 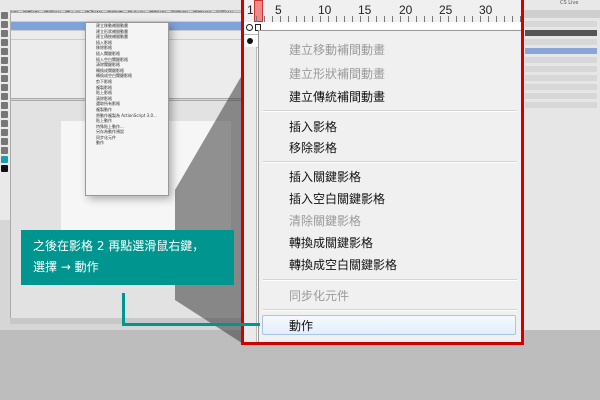 I want to click on callout-line-2: 選擇 → 動作, so click(x=66, y=267).